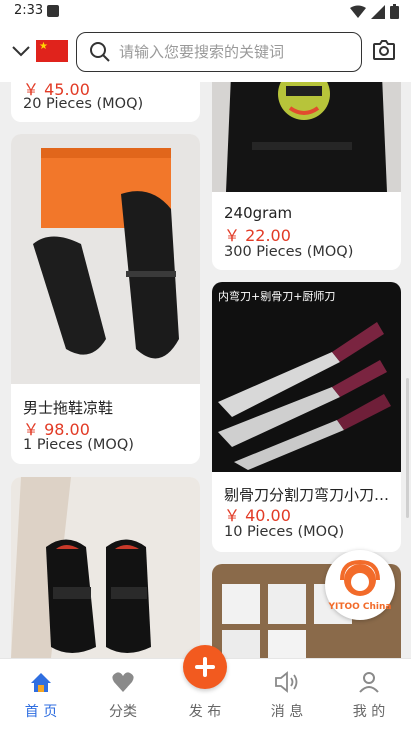 The image size is (411, 731). What do you see at coordinates (369, 682) in the screenshot?
I see `person-icon` at bounding box center [369, 682].